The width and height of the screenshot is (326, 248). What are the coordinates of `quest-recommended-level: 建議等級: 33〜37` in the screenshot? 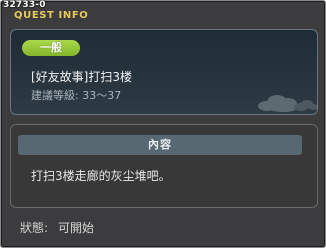 It's located at (76, 95).